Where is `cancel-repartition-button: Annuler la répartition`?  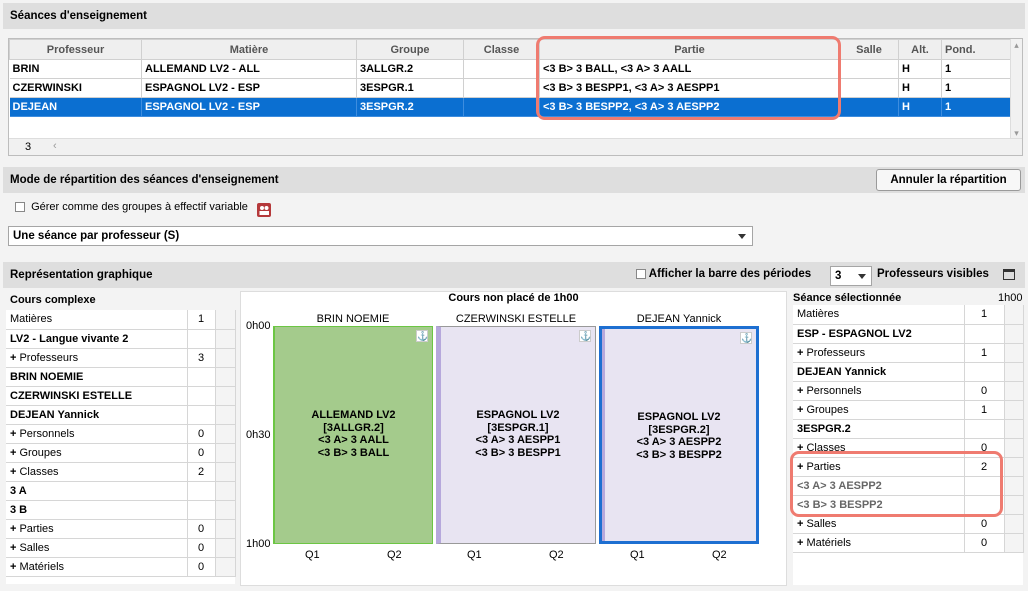 cancel-repartition-button: Annuler la répartition is located at coordinates (948, 180).